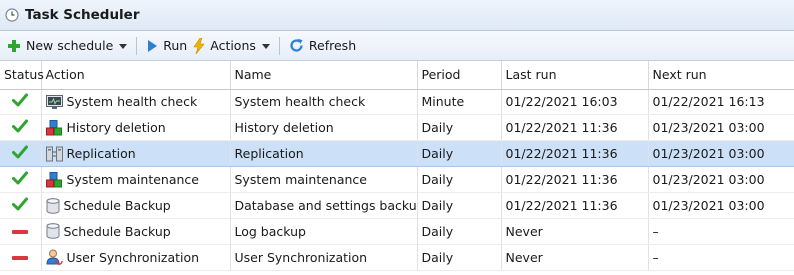 The image size is (794, 275). What do you see at coordinates (721, 75) in the screenshot?
I see `column-header-next-run: Next run` at bounding box center [721, 75].